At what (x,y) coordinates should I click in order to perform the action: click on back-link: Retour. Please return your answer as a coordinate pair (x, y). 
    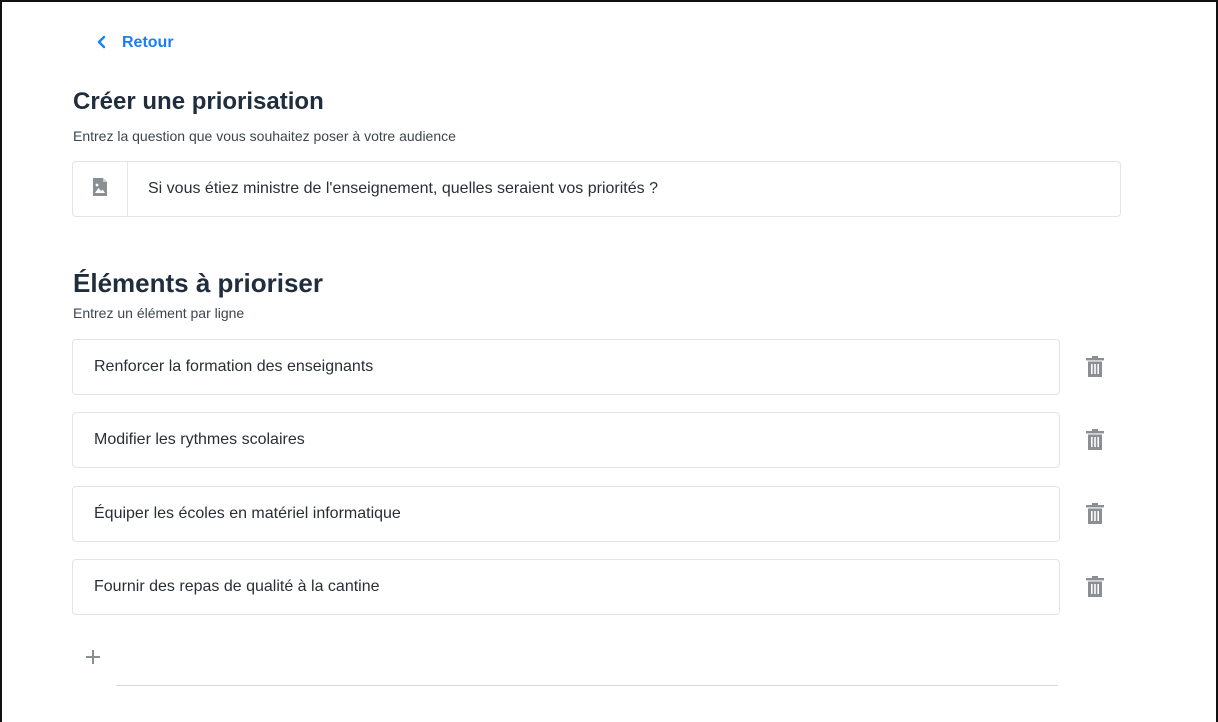
    Looking at the image, I should click on (135, 43).